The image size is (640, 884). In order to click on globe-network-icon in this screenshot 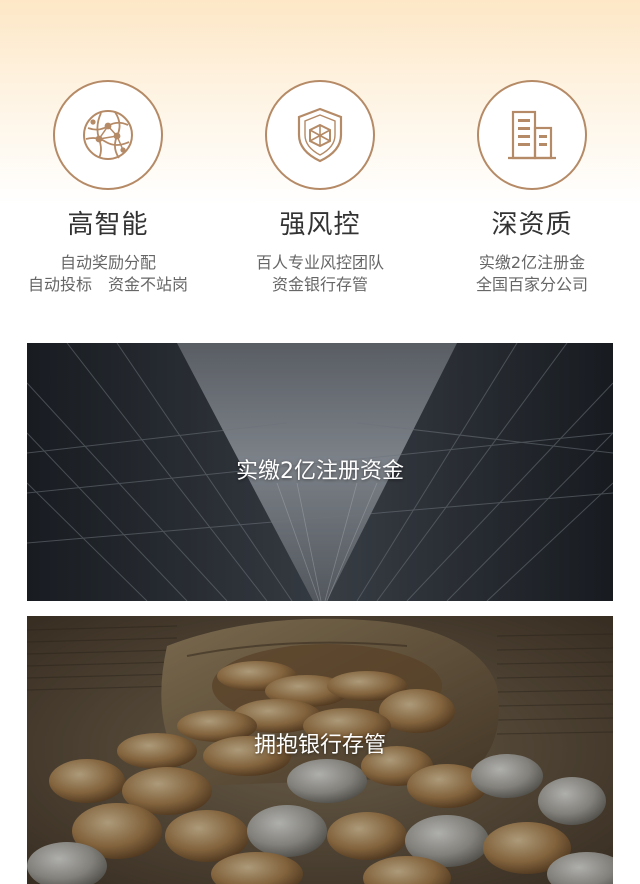, I will do `click(108, 135)`.